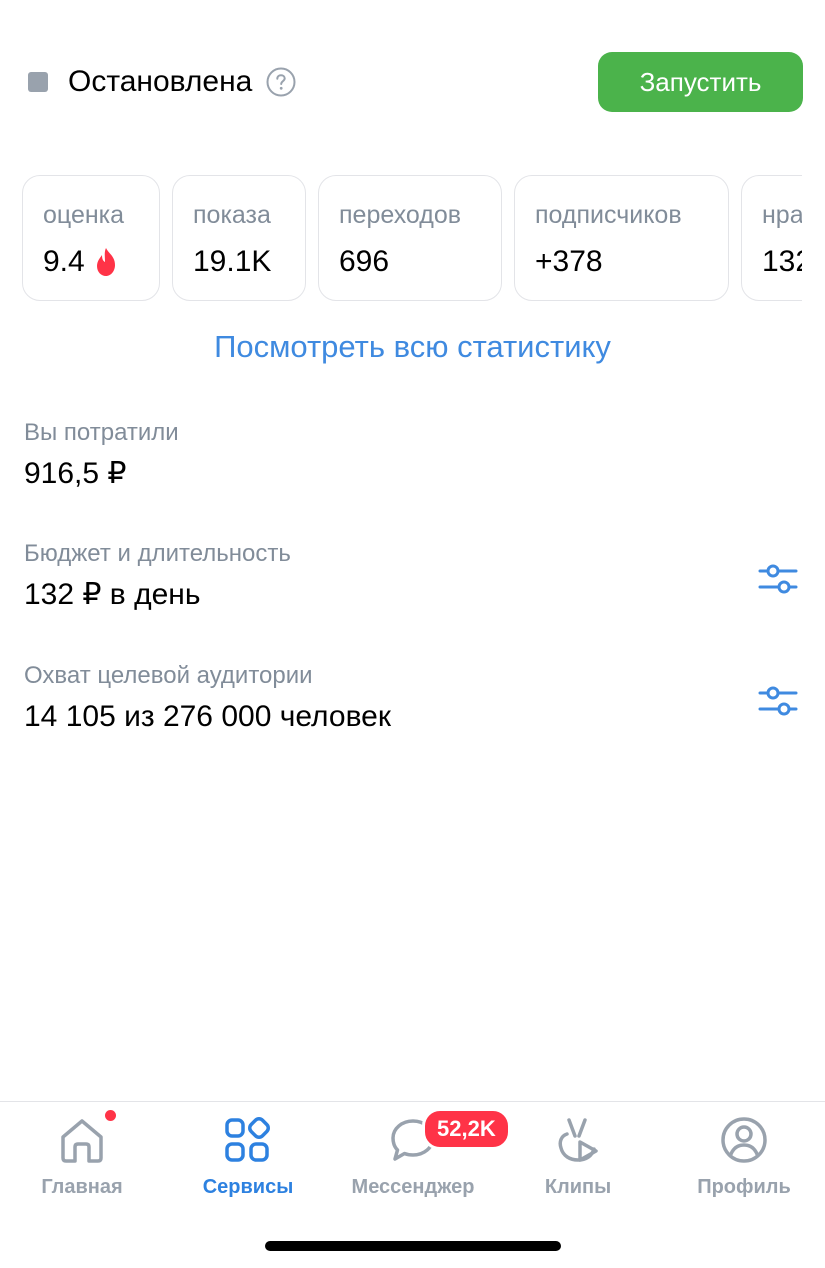  I want to click on view-all-stats-link: Посмотреть всю статистику, so click(412, 347).